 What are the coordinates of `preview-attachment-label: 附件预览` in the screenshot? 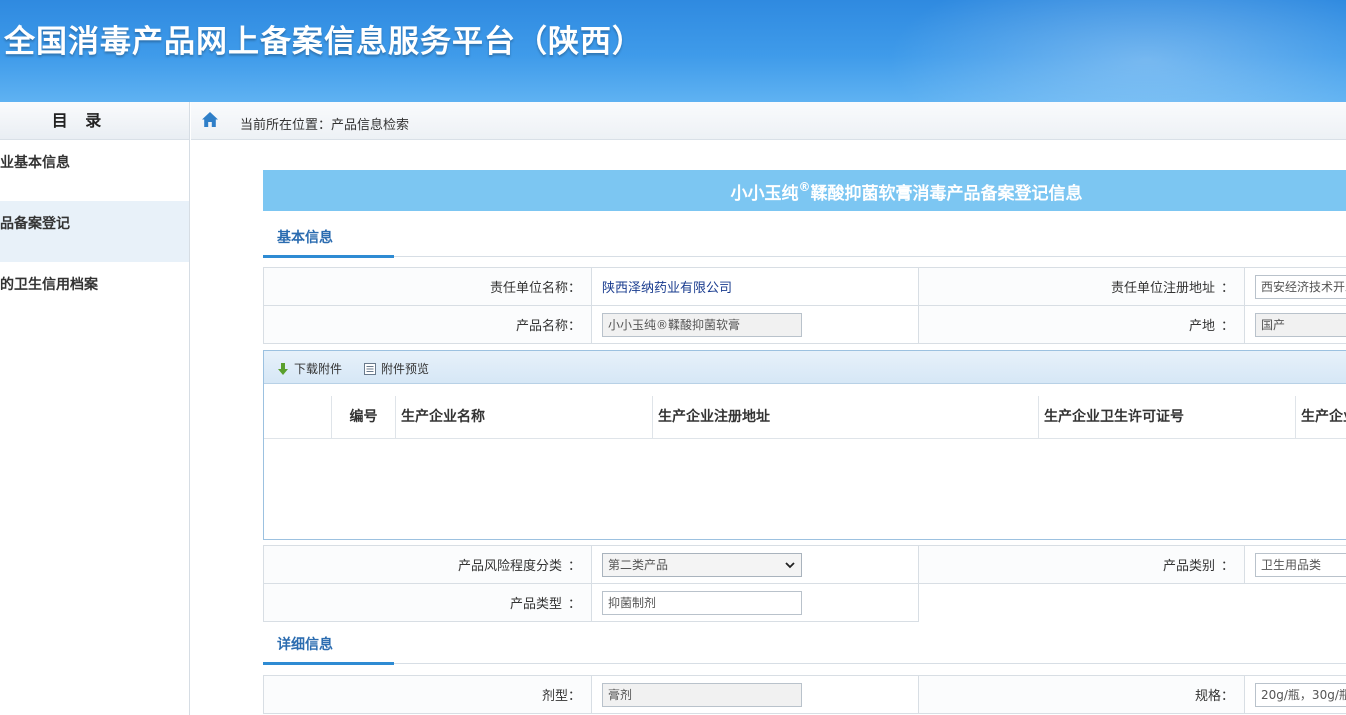 It's located at (405, 369).